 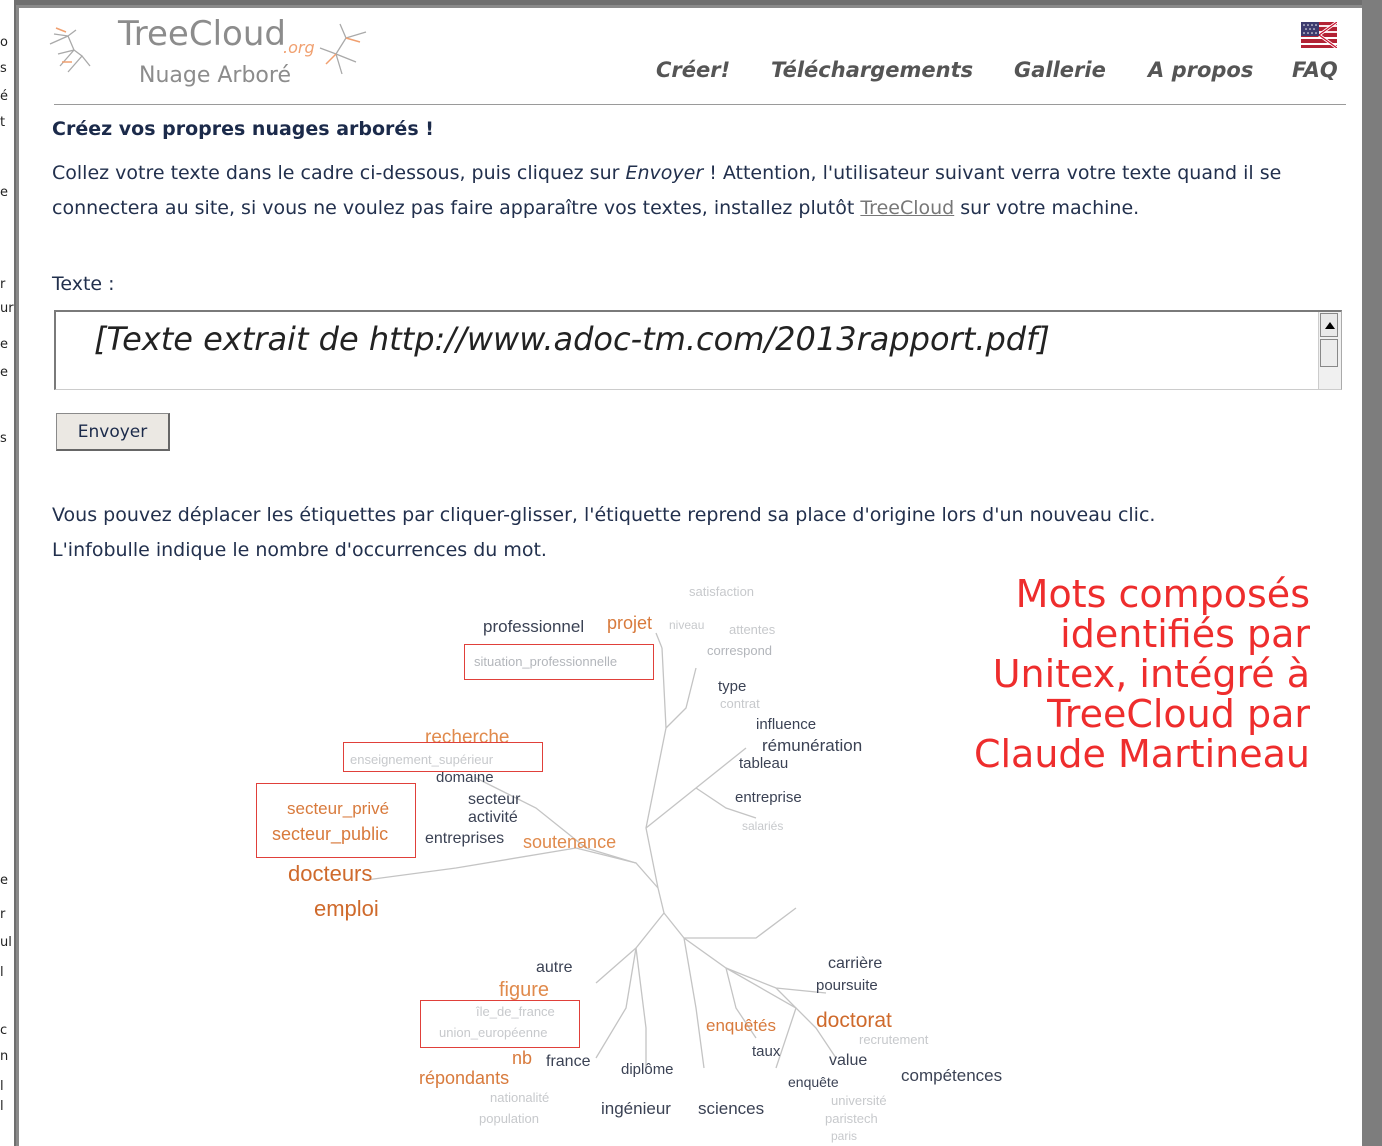 I want to click on cloud-word-diplome: diplôme, so click(x=647, y=1069).